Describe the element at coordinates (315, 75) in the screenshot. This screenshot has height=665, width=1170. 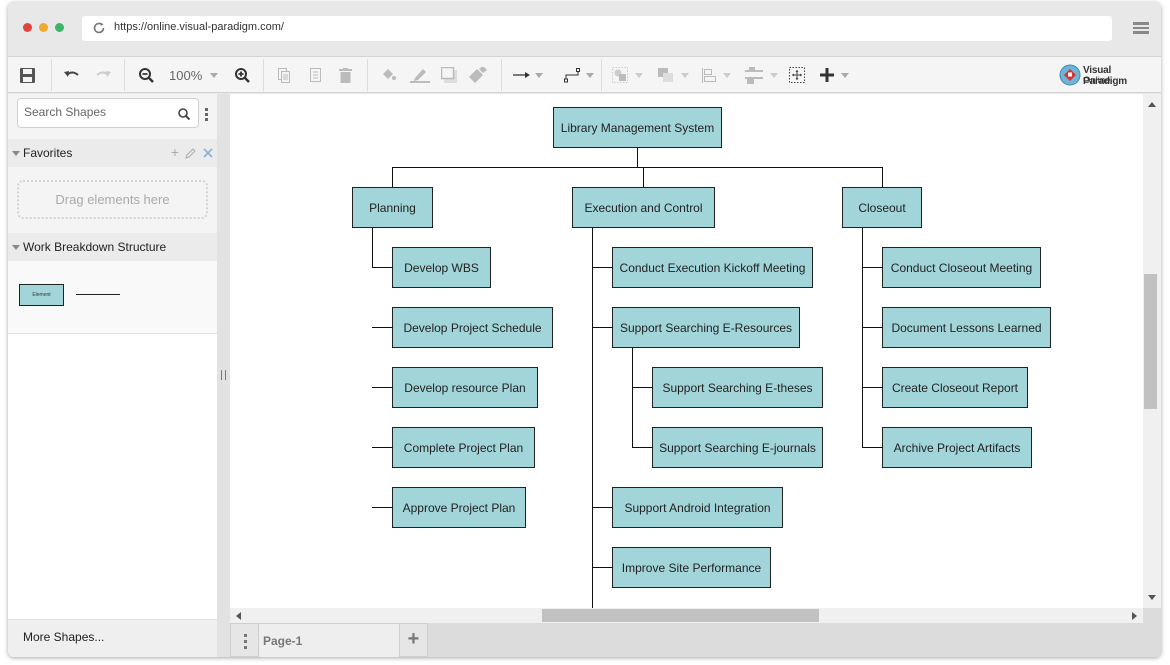
I see `paste-button` at that location.